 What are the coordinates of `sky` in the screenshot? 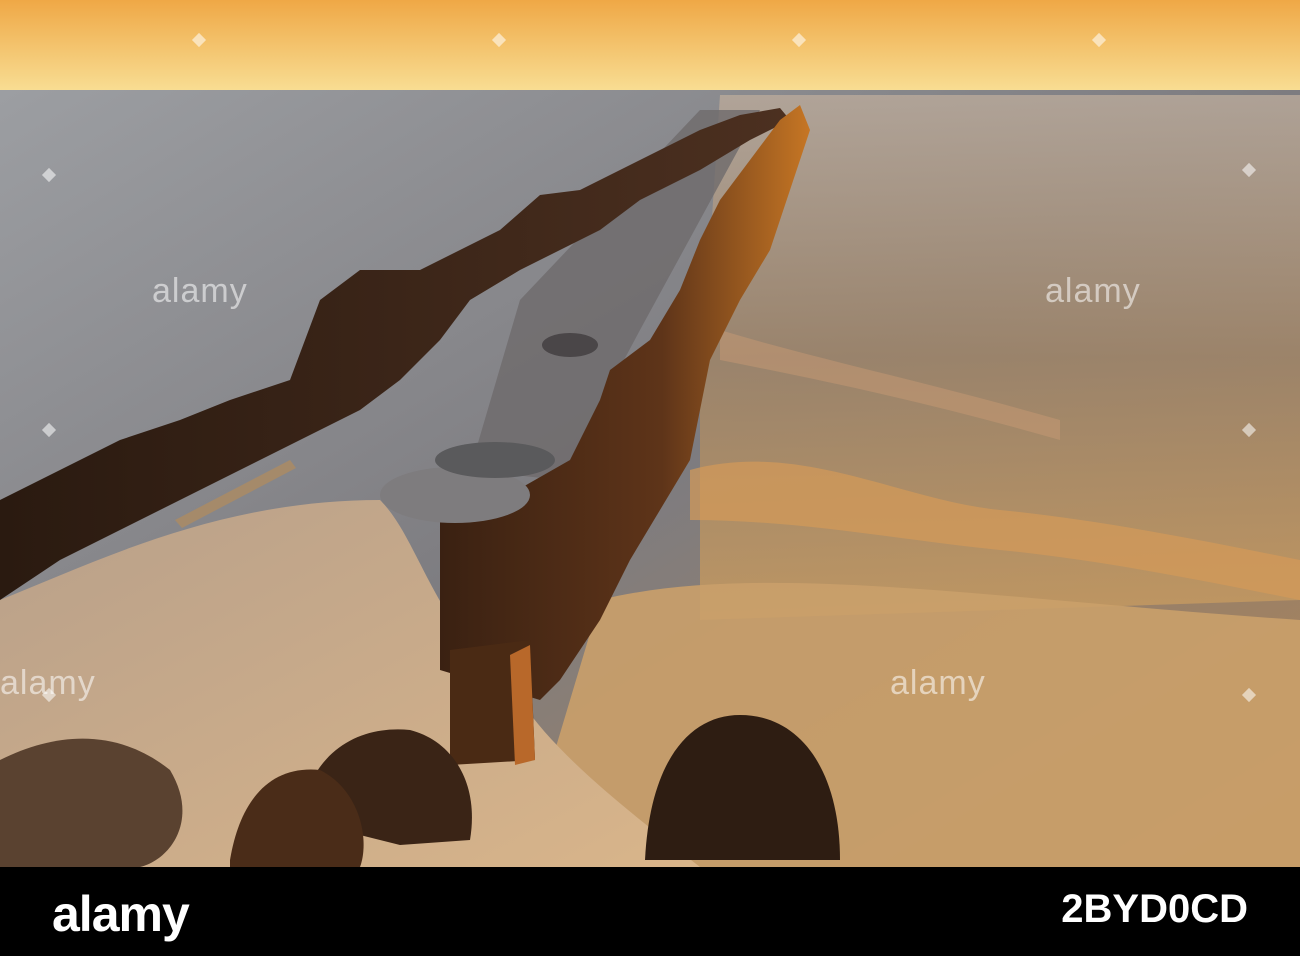 It's located at (650, 46).